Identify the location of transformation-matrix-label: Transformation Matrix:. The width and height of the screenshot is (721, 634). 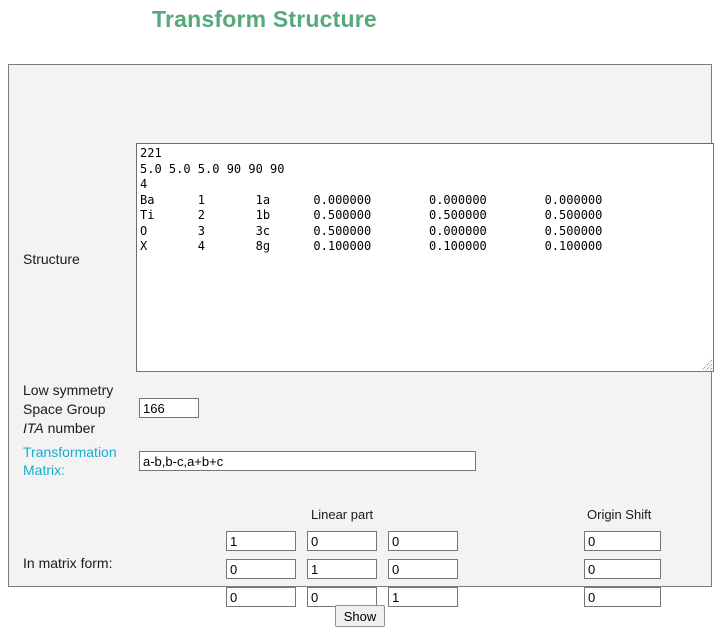
(82, 461).